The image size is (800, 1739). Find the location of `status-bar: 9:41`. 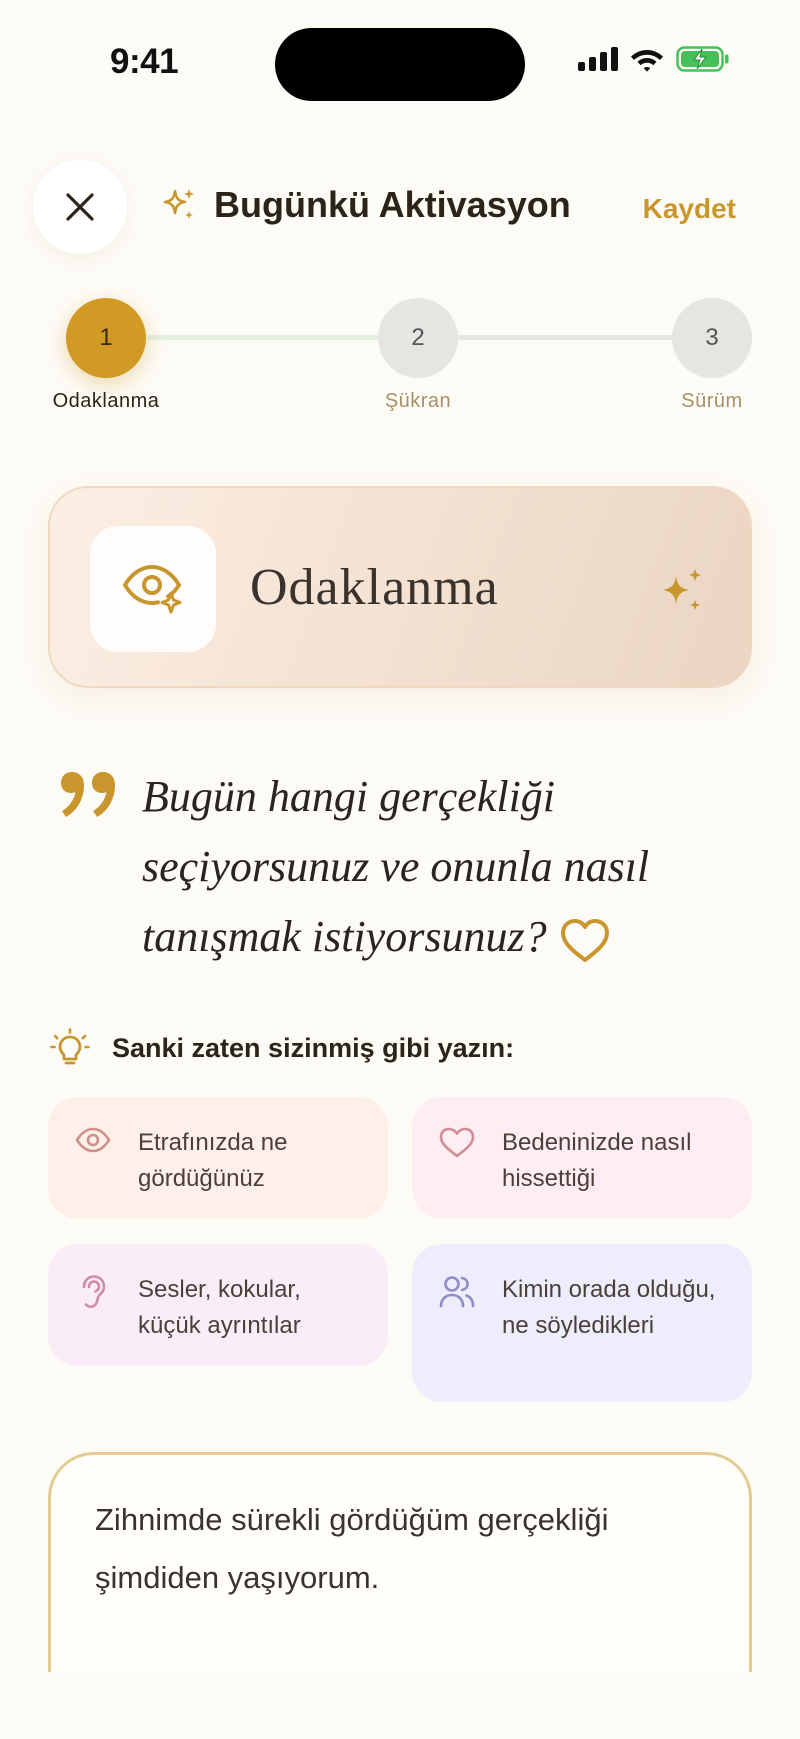

status-bar: 9:41 is located at coordinates (400, 60).